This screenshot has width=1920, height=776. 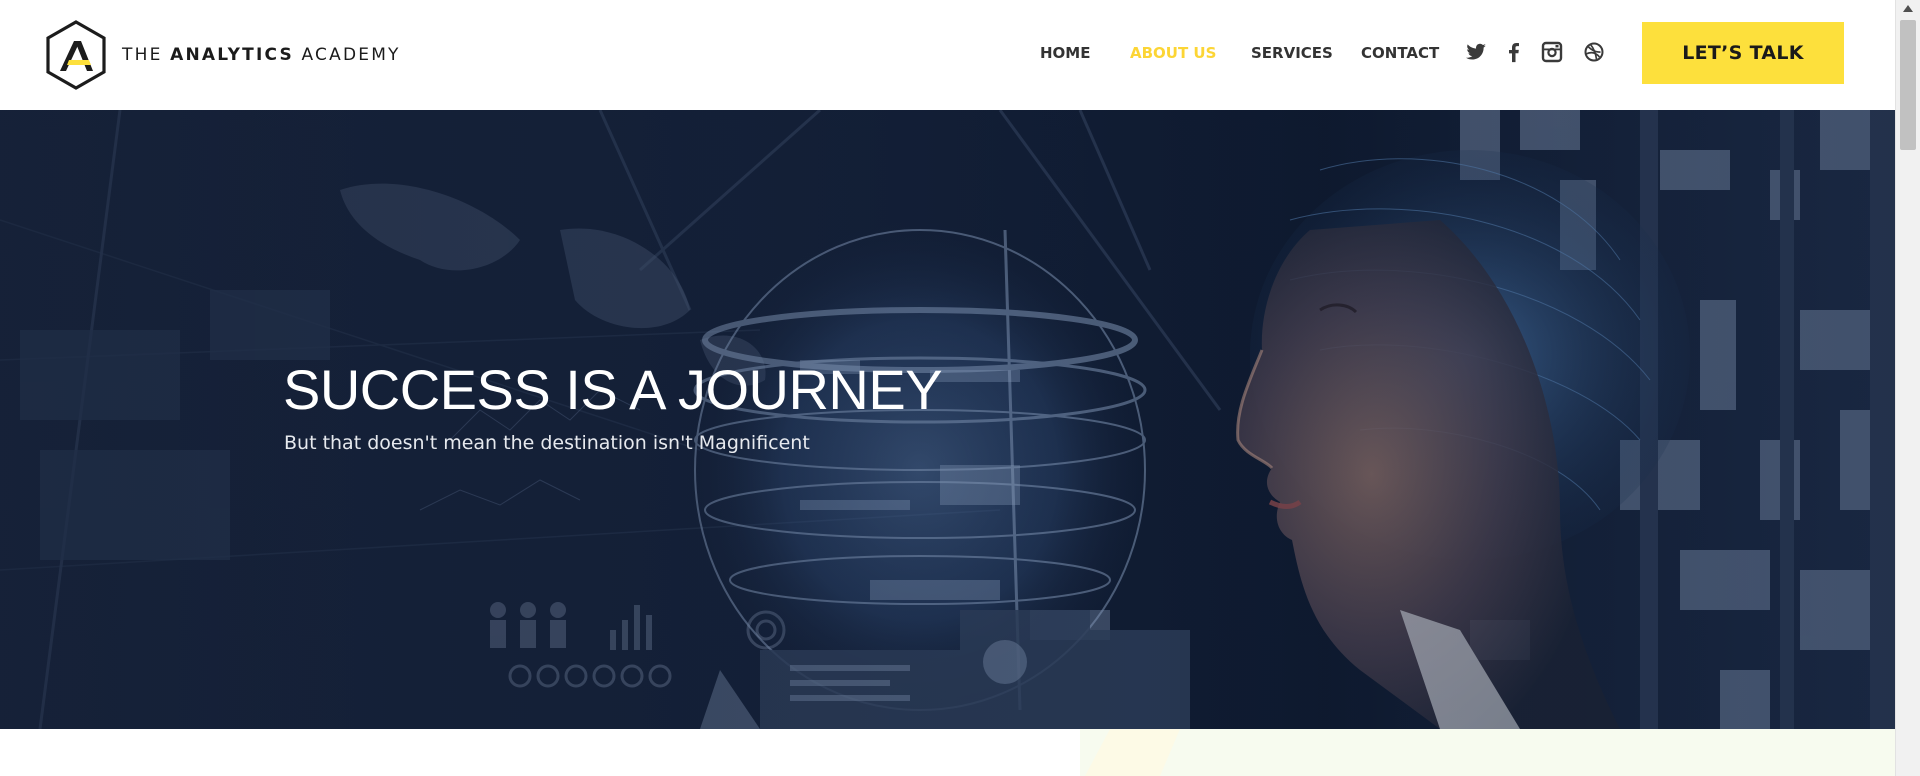 What do you see at coordinates (1065, 53) in the screenshot?
I see `nav-home: HOME` at bounding box center [1065, 53].